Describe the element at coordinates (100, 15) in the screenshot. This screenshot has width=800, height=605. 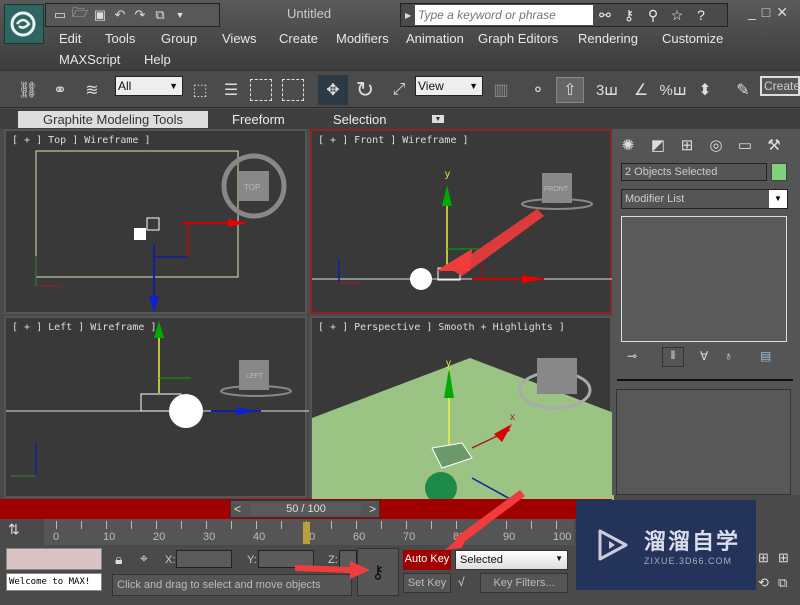
I see `save-icon: ▣` at that location.